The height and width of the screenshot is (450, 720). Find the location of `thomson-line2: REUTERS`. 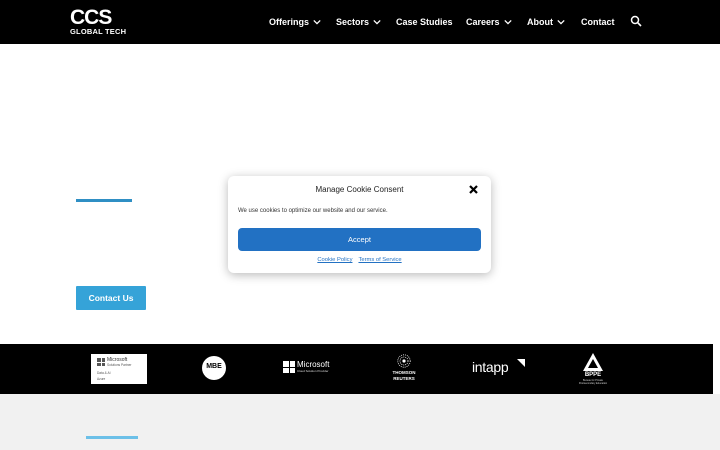

thomson-line2: REUTERS is located at coordinates (404, 378).